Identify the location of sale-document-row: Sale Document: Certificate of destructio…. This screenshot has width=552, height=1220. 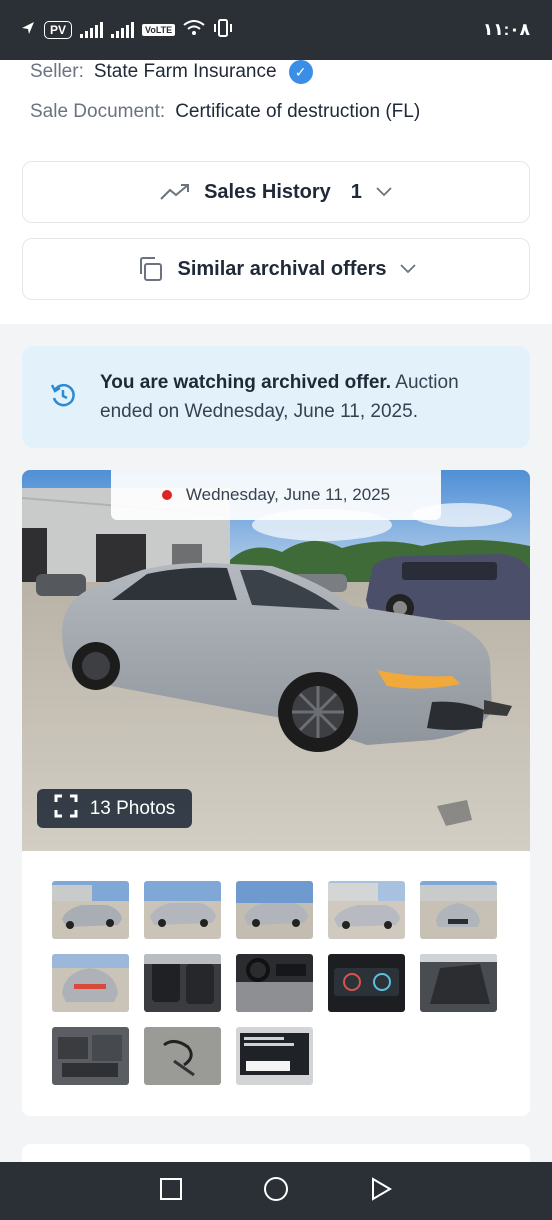
(225, 112).